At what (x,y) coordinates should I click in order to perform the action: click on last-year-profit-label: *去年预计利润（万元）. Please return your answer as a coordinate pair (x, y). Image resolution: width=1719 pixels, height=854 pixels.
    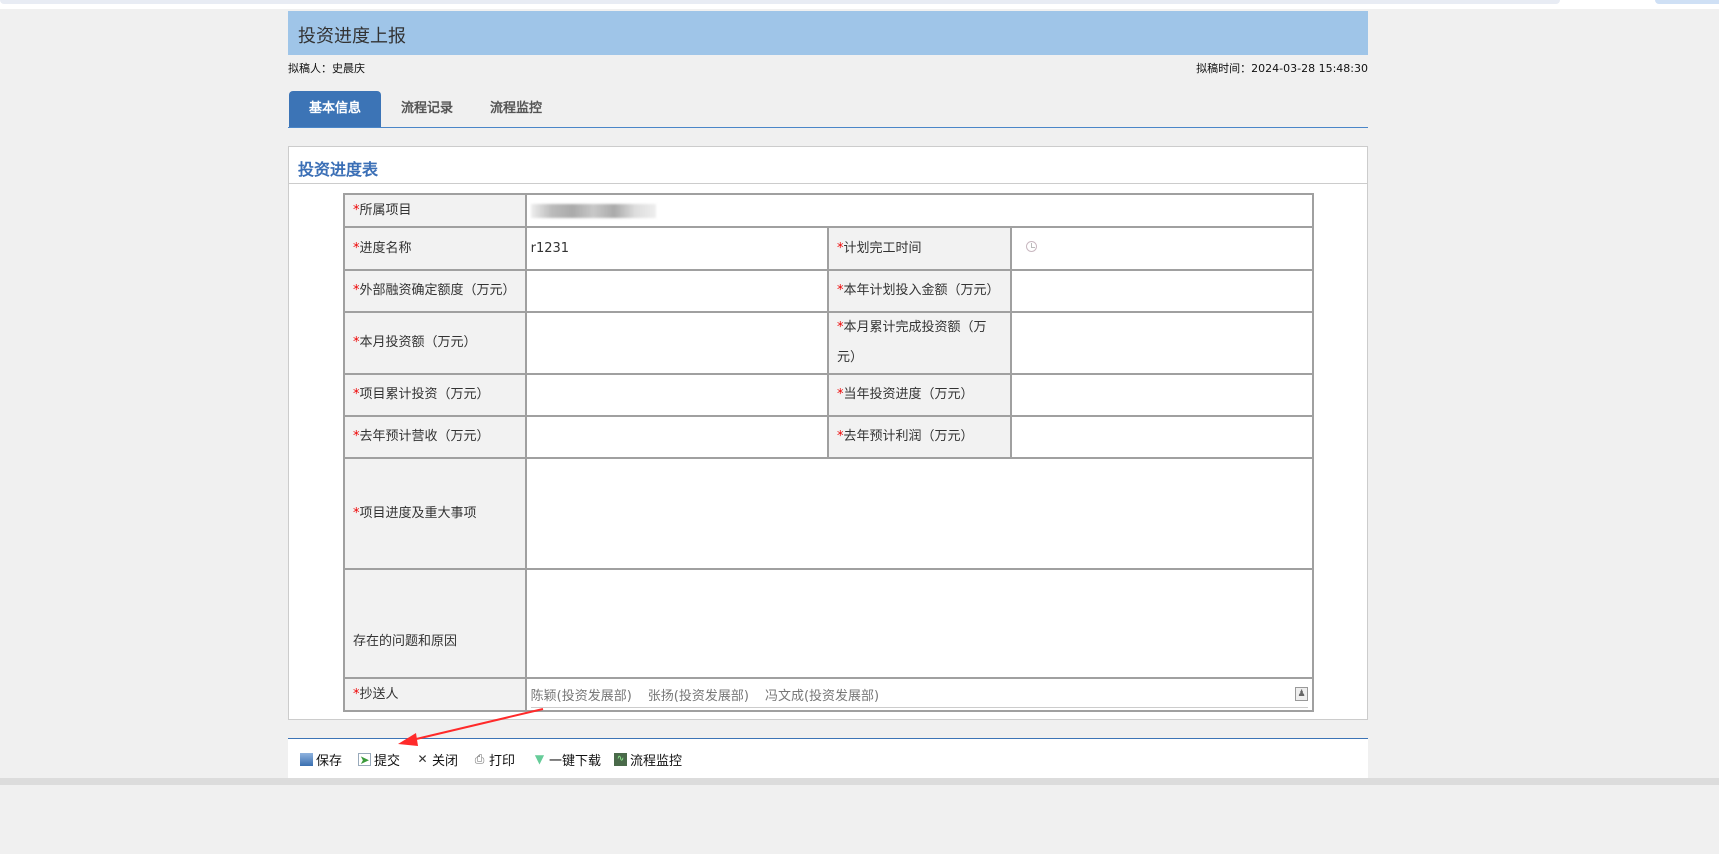
    Looking at the image, I should click on (919, 437).